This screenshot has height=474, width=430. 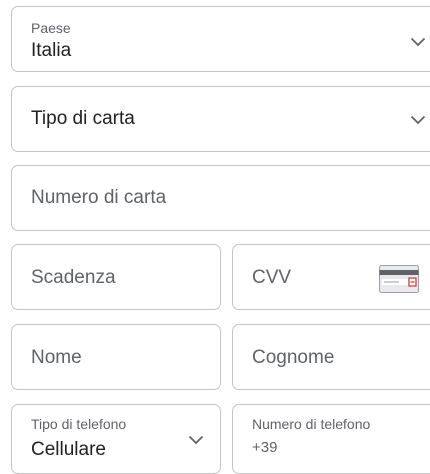 I want to click on card-number-field: Numero di carta, so click(x=220, y=198).